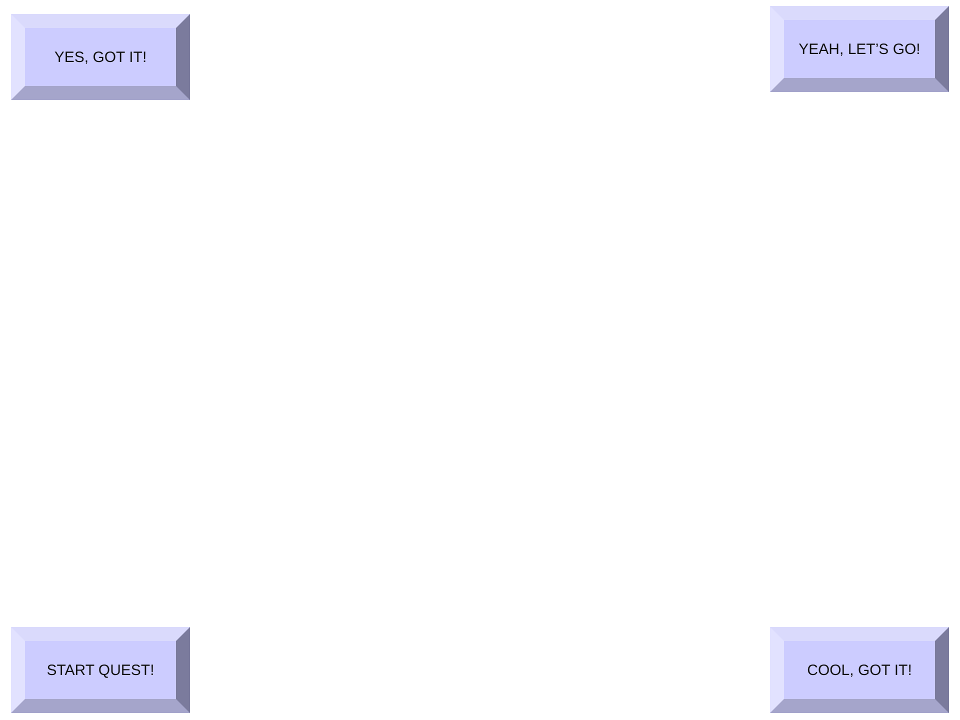  Describe the element at coordinates (100, 57) in the screenshot. I see `action-button: YES, GOT IT!` at that location.